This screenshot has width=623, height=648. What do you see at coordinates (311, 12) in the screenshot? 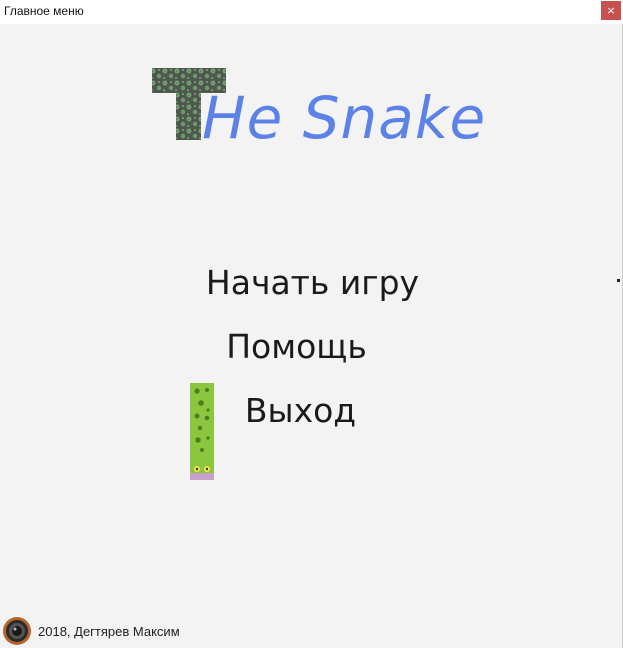
I see `title-bar: Главное меню ×` at bounding box center [311, 12].